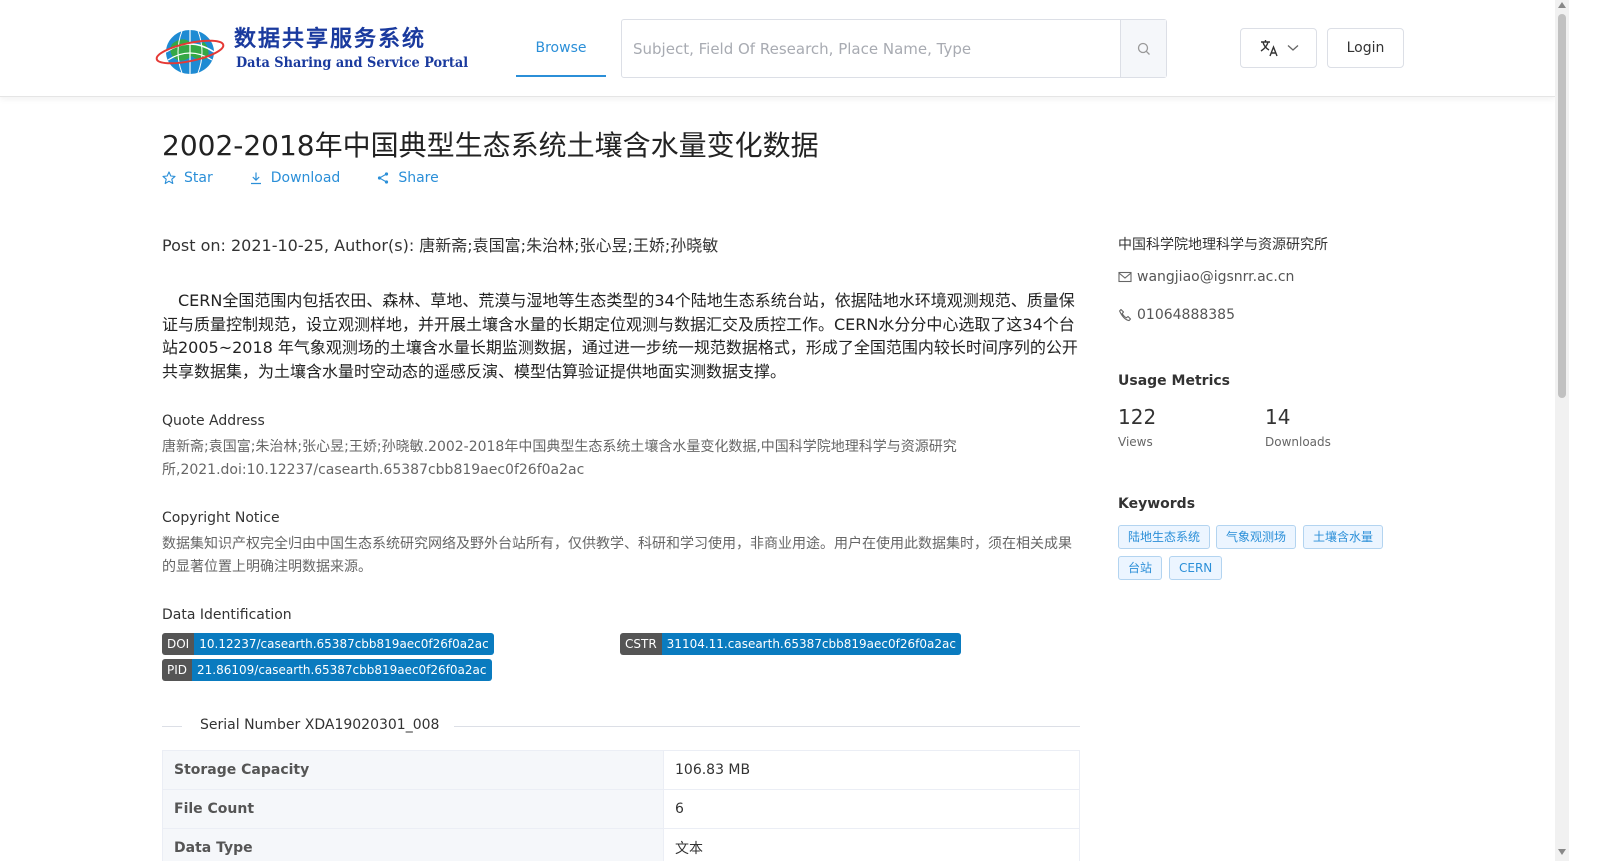  Describe the element at coordinates (1135, 442) in the screenshot. I see `views-label: Views` at that location.